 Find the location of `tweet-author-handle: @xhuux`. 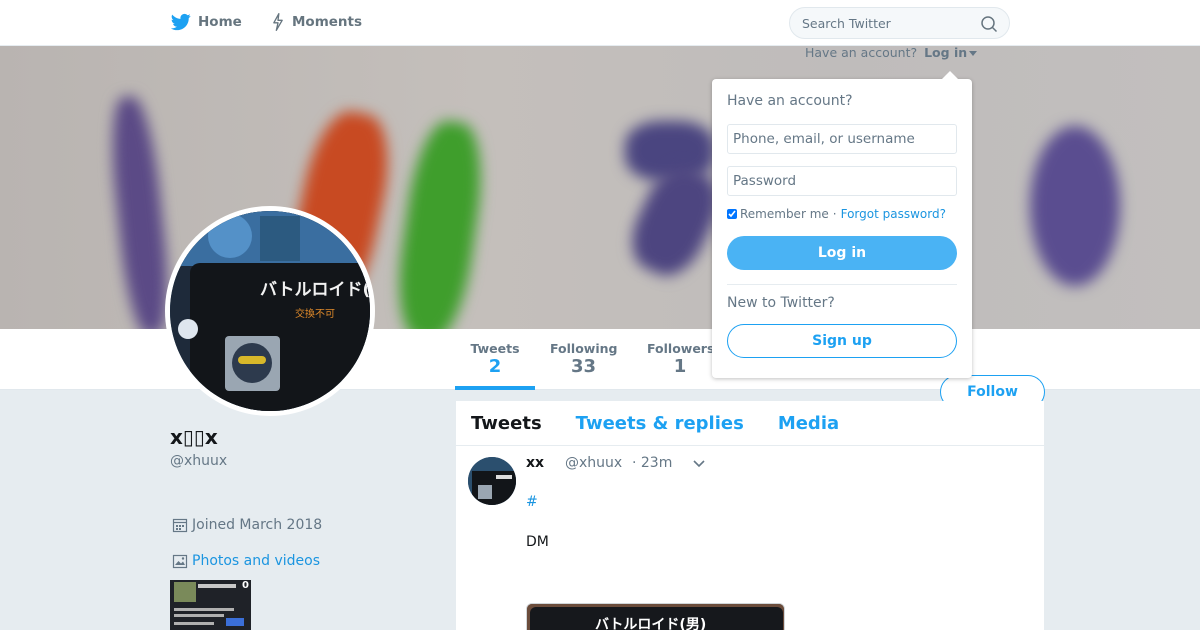

tweet-author-handle: @xhuux is located at coordinates (593, 463).